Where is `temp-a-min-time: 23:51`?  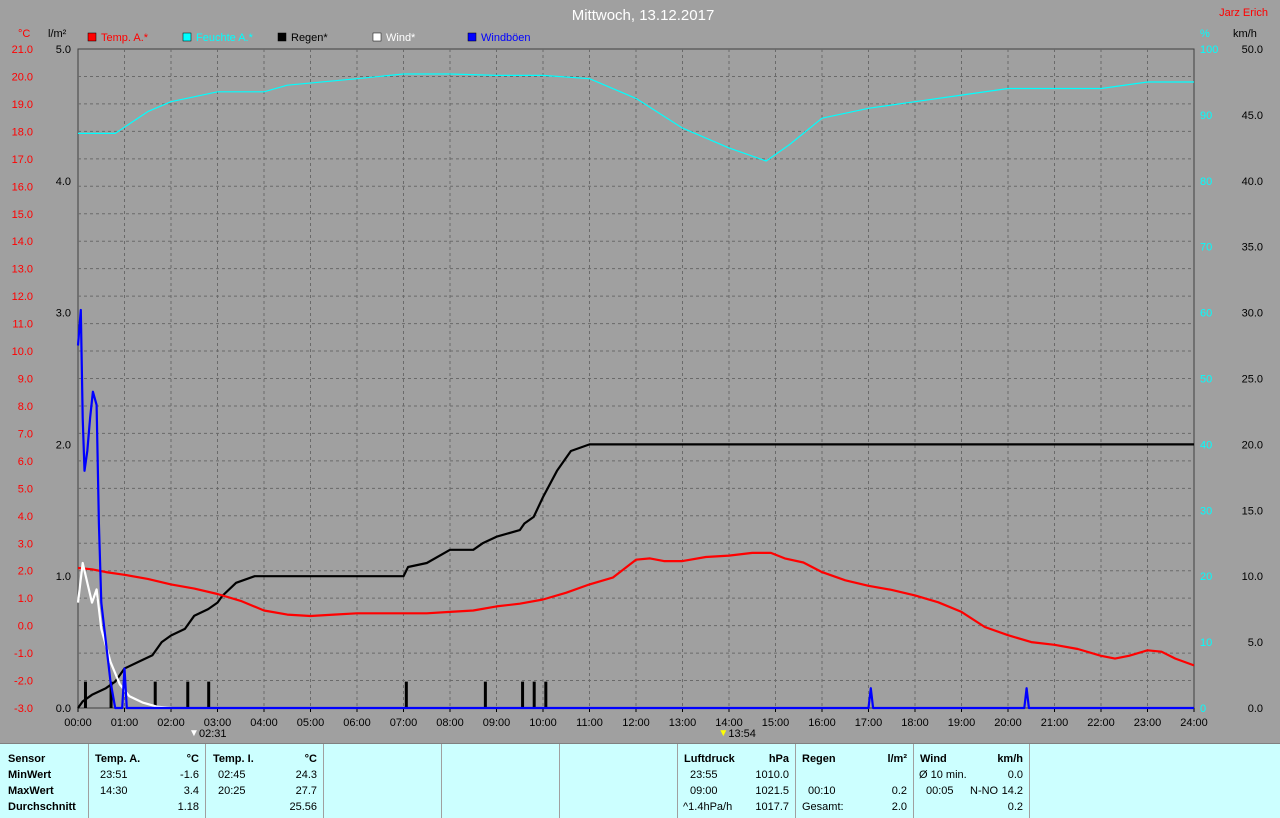 temp-a-min-time: 23:51 is located at coordinates (114, 775).